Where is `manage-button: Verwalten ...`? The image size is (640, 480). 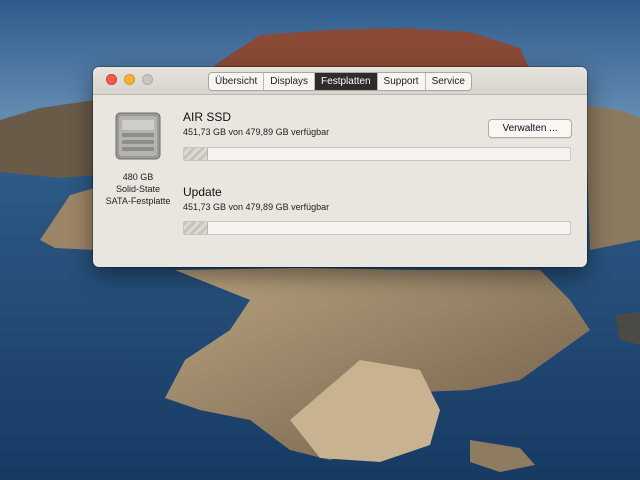 manage-button: Verwalten ... is located at coordinates (530, 128).